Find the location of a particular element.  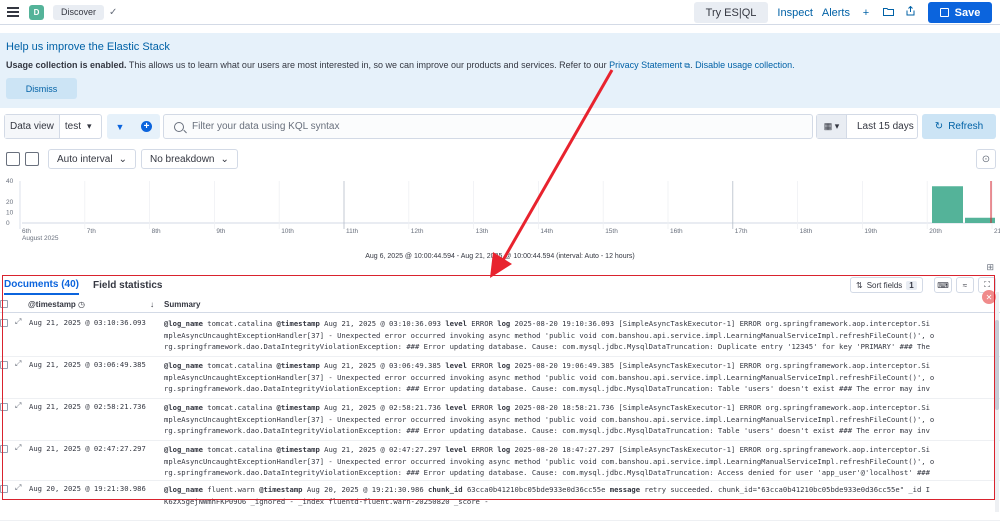

select-all-checkbox is located at coordinates (4, 304).